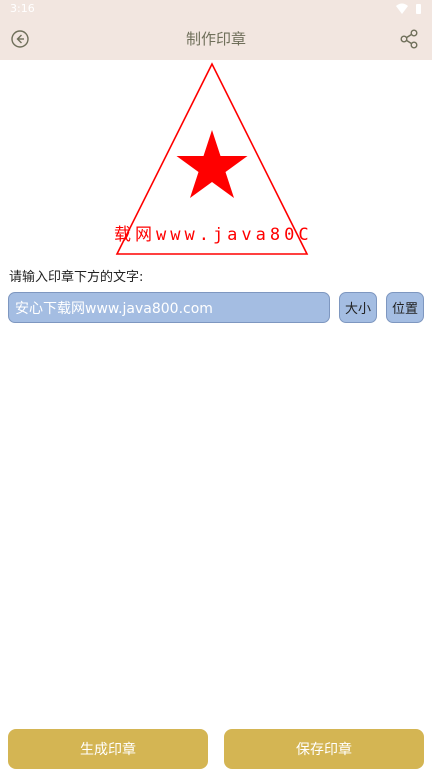  I want to click on prompt-label: 请输入印章下方的文字:, so click(76, 277).